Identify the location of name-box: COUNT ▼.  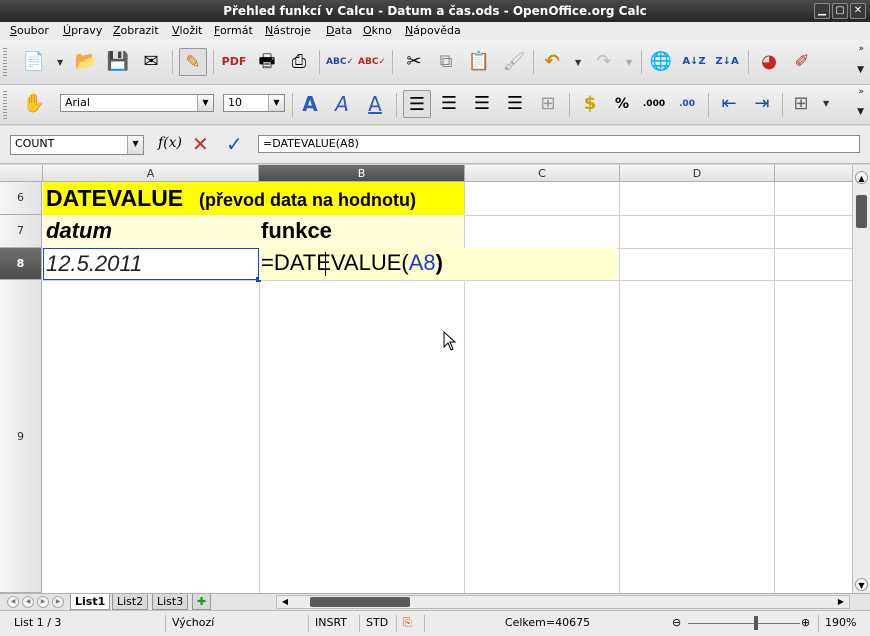
(77, 145).